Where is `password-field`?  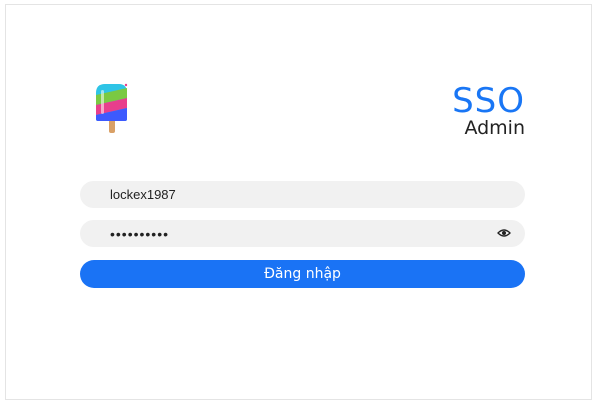
password-field is located at coordinates (302, 233).